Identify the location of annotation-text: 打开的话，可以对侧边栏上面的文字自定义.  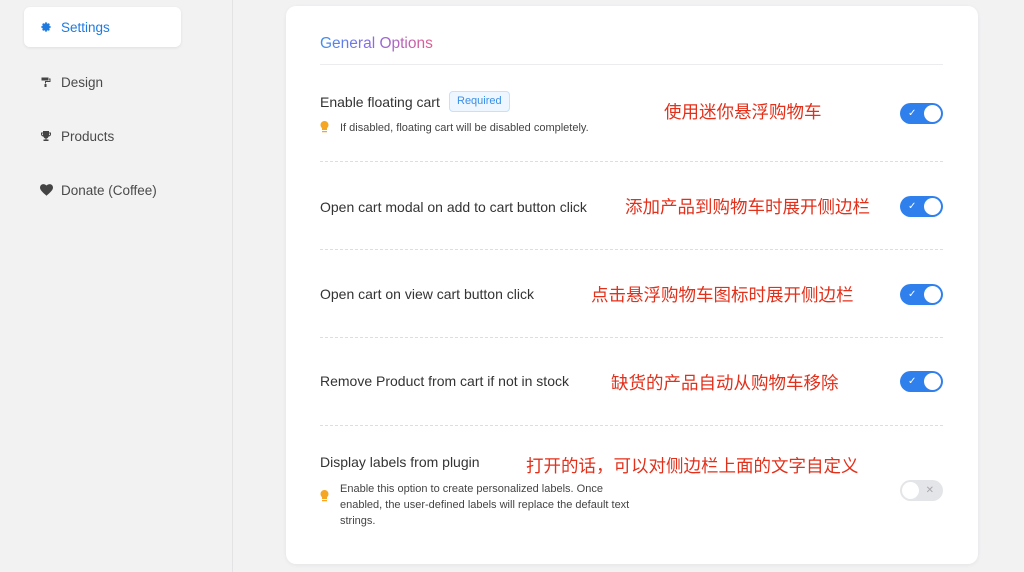
(692, 467).